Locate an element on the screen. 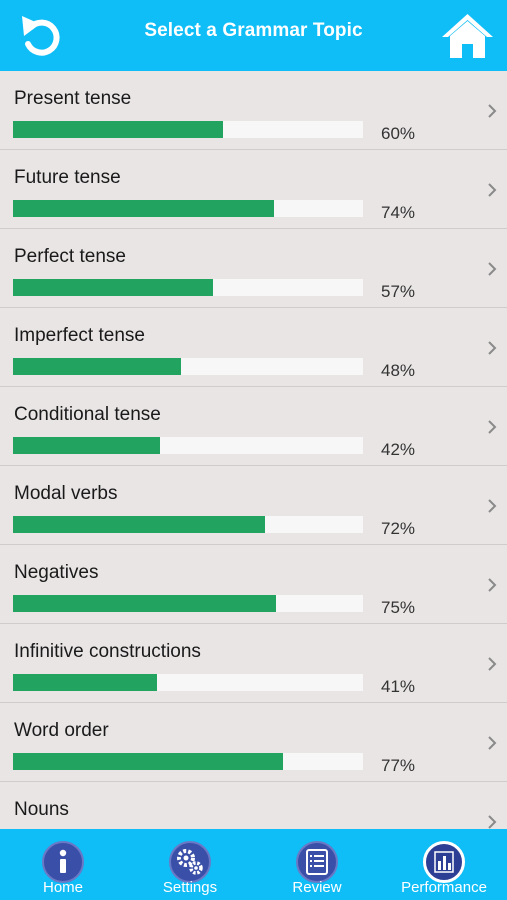 This screenshot has height=900, width=507. topic-label: Perfect tense is located at coordinates (70, 256).